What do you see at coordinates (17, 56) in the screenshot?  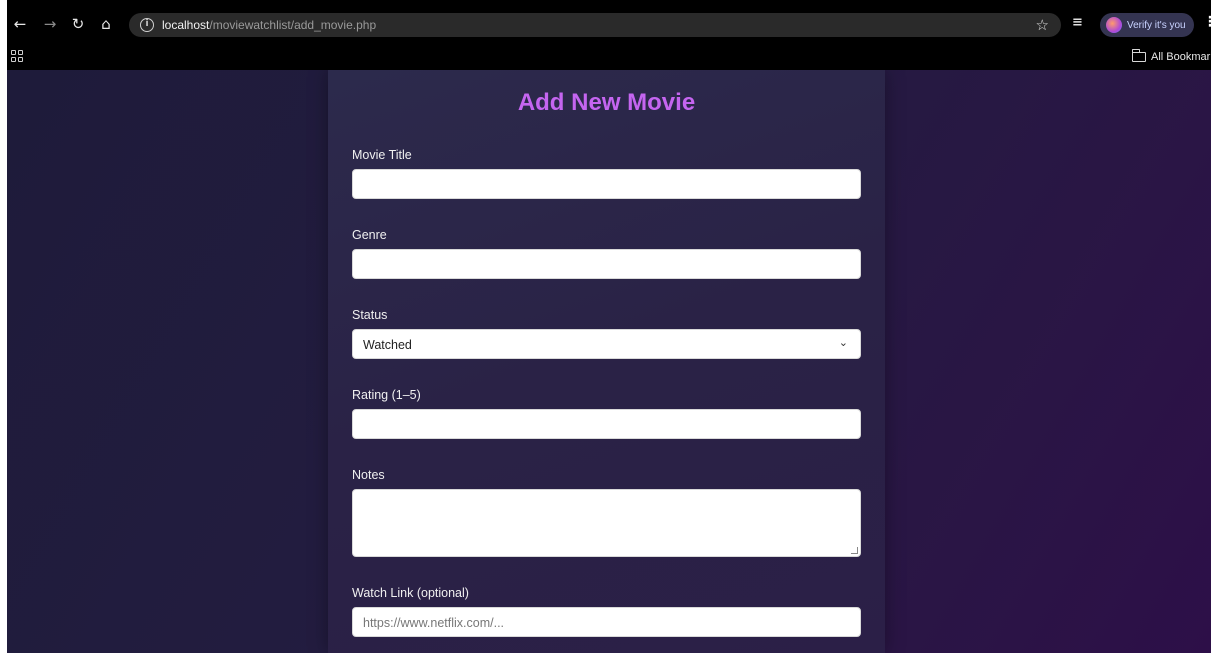 I see `apps-grid-icon` at bounding box center [17, 56].